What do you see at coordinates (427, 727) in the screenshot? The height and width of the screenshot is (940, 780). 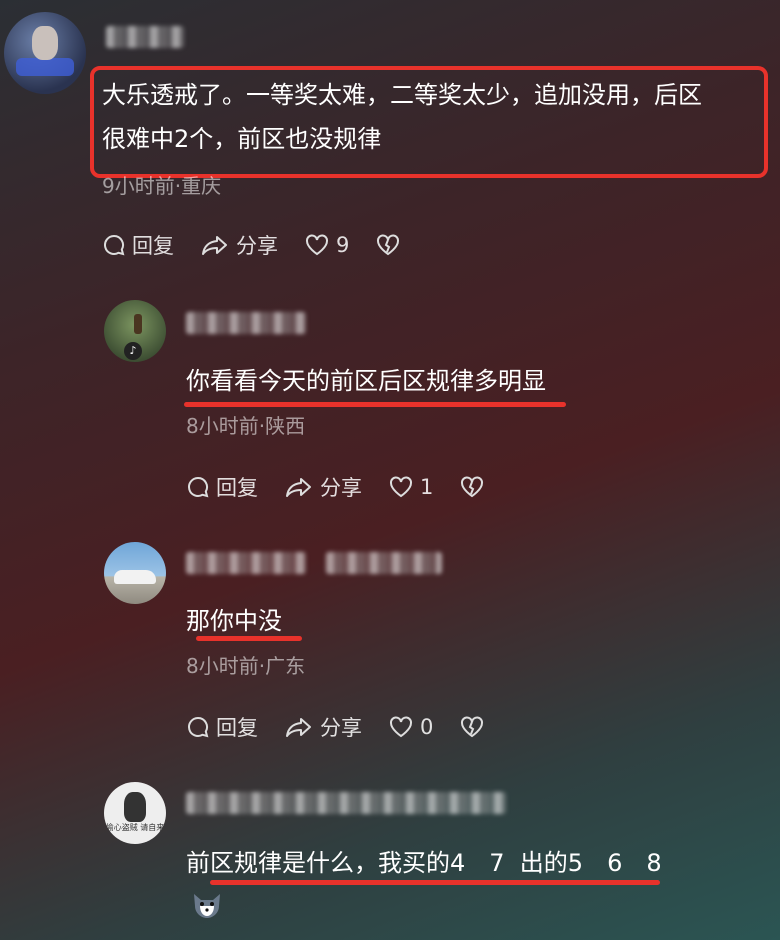 I see `like-count: 0` at bounding box center [427, 727].